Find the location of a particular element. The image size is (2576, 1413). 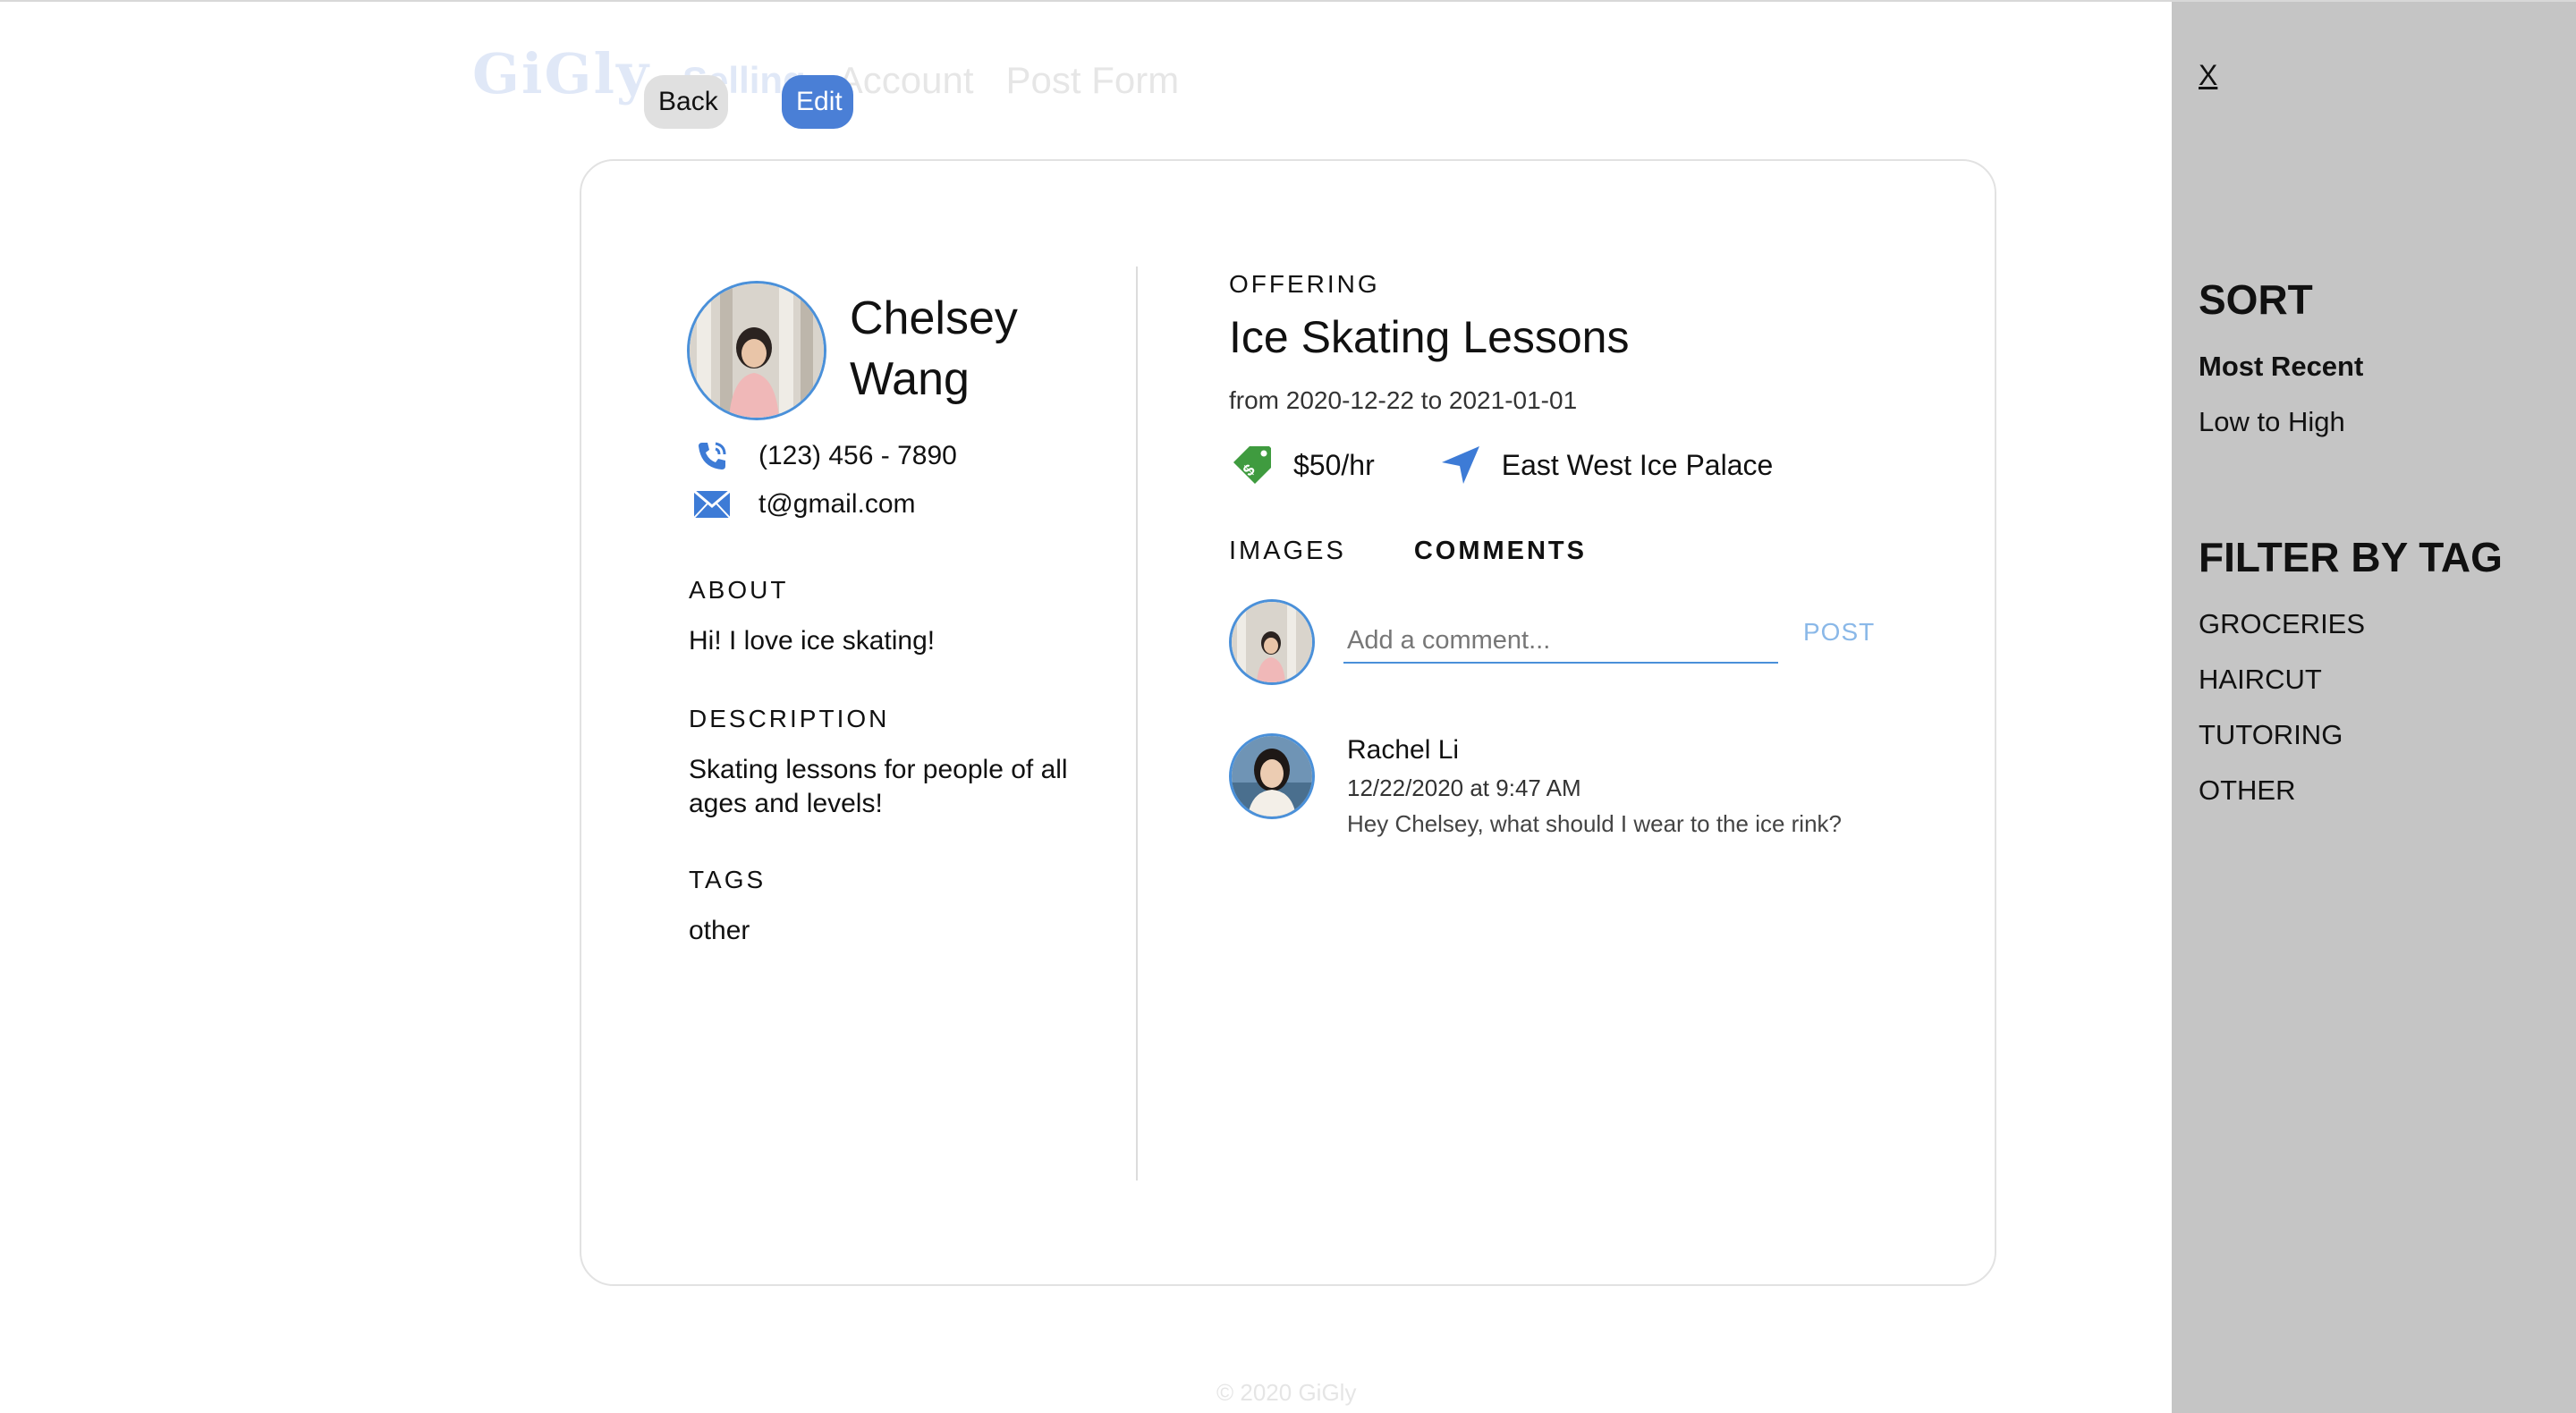

tab-images: IMAGES is located at coordinates (1287, 551).